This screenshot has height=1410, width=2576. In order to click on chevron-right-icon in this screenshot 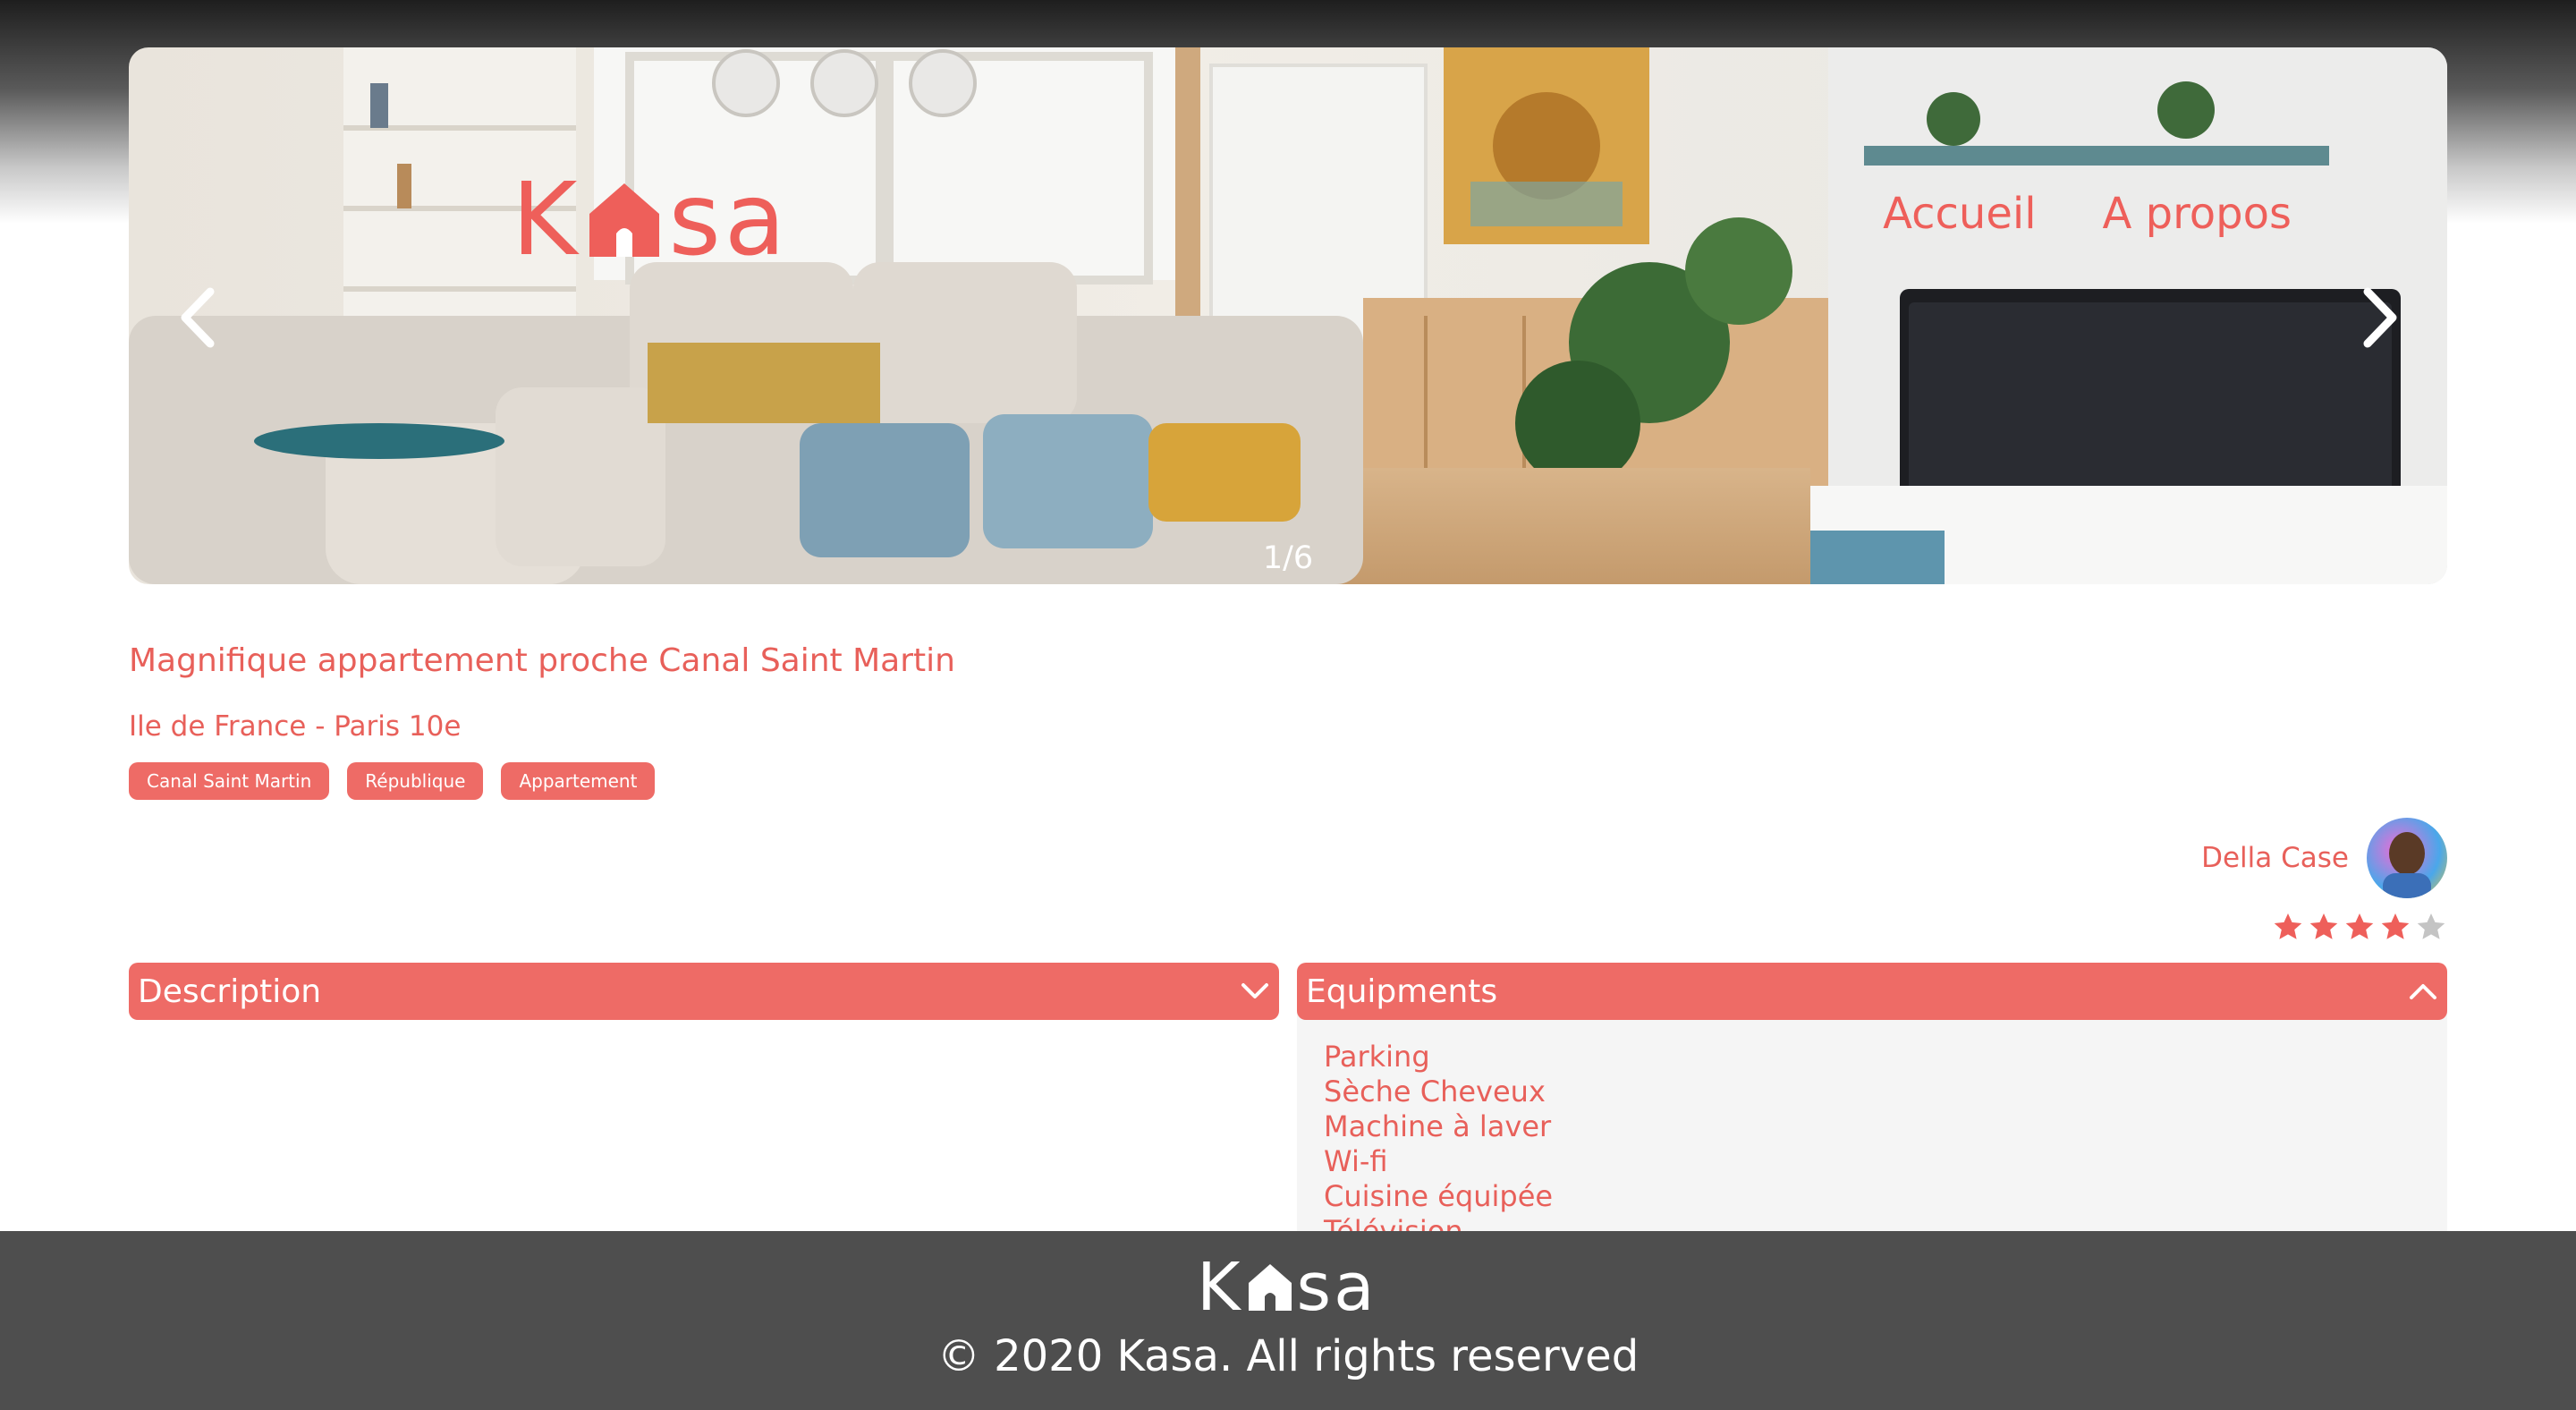, I will do `click(2380, 318)`.